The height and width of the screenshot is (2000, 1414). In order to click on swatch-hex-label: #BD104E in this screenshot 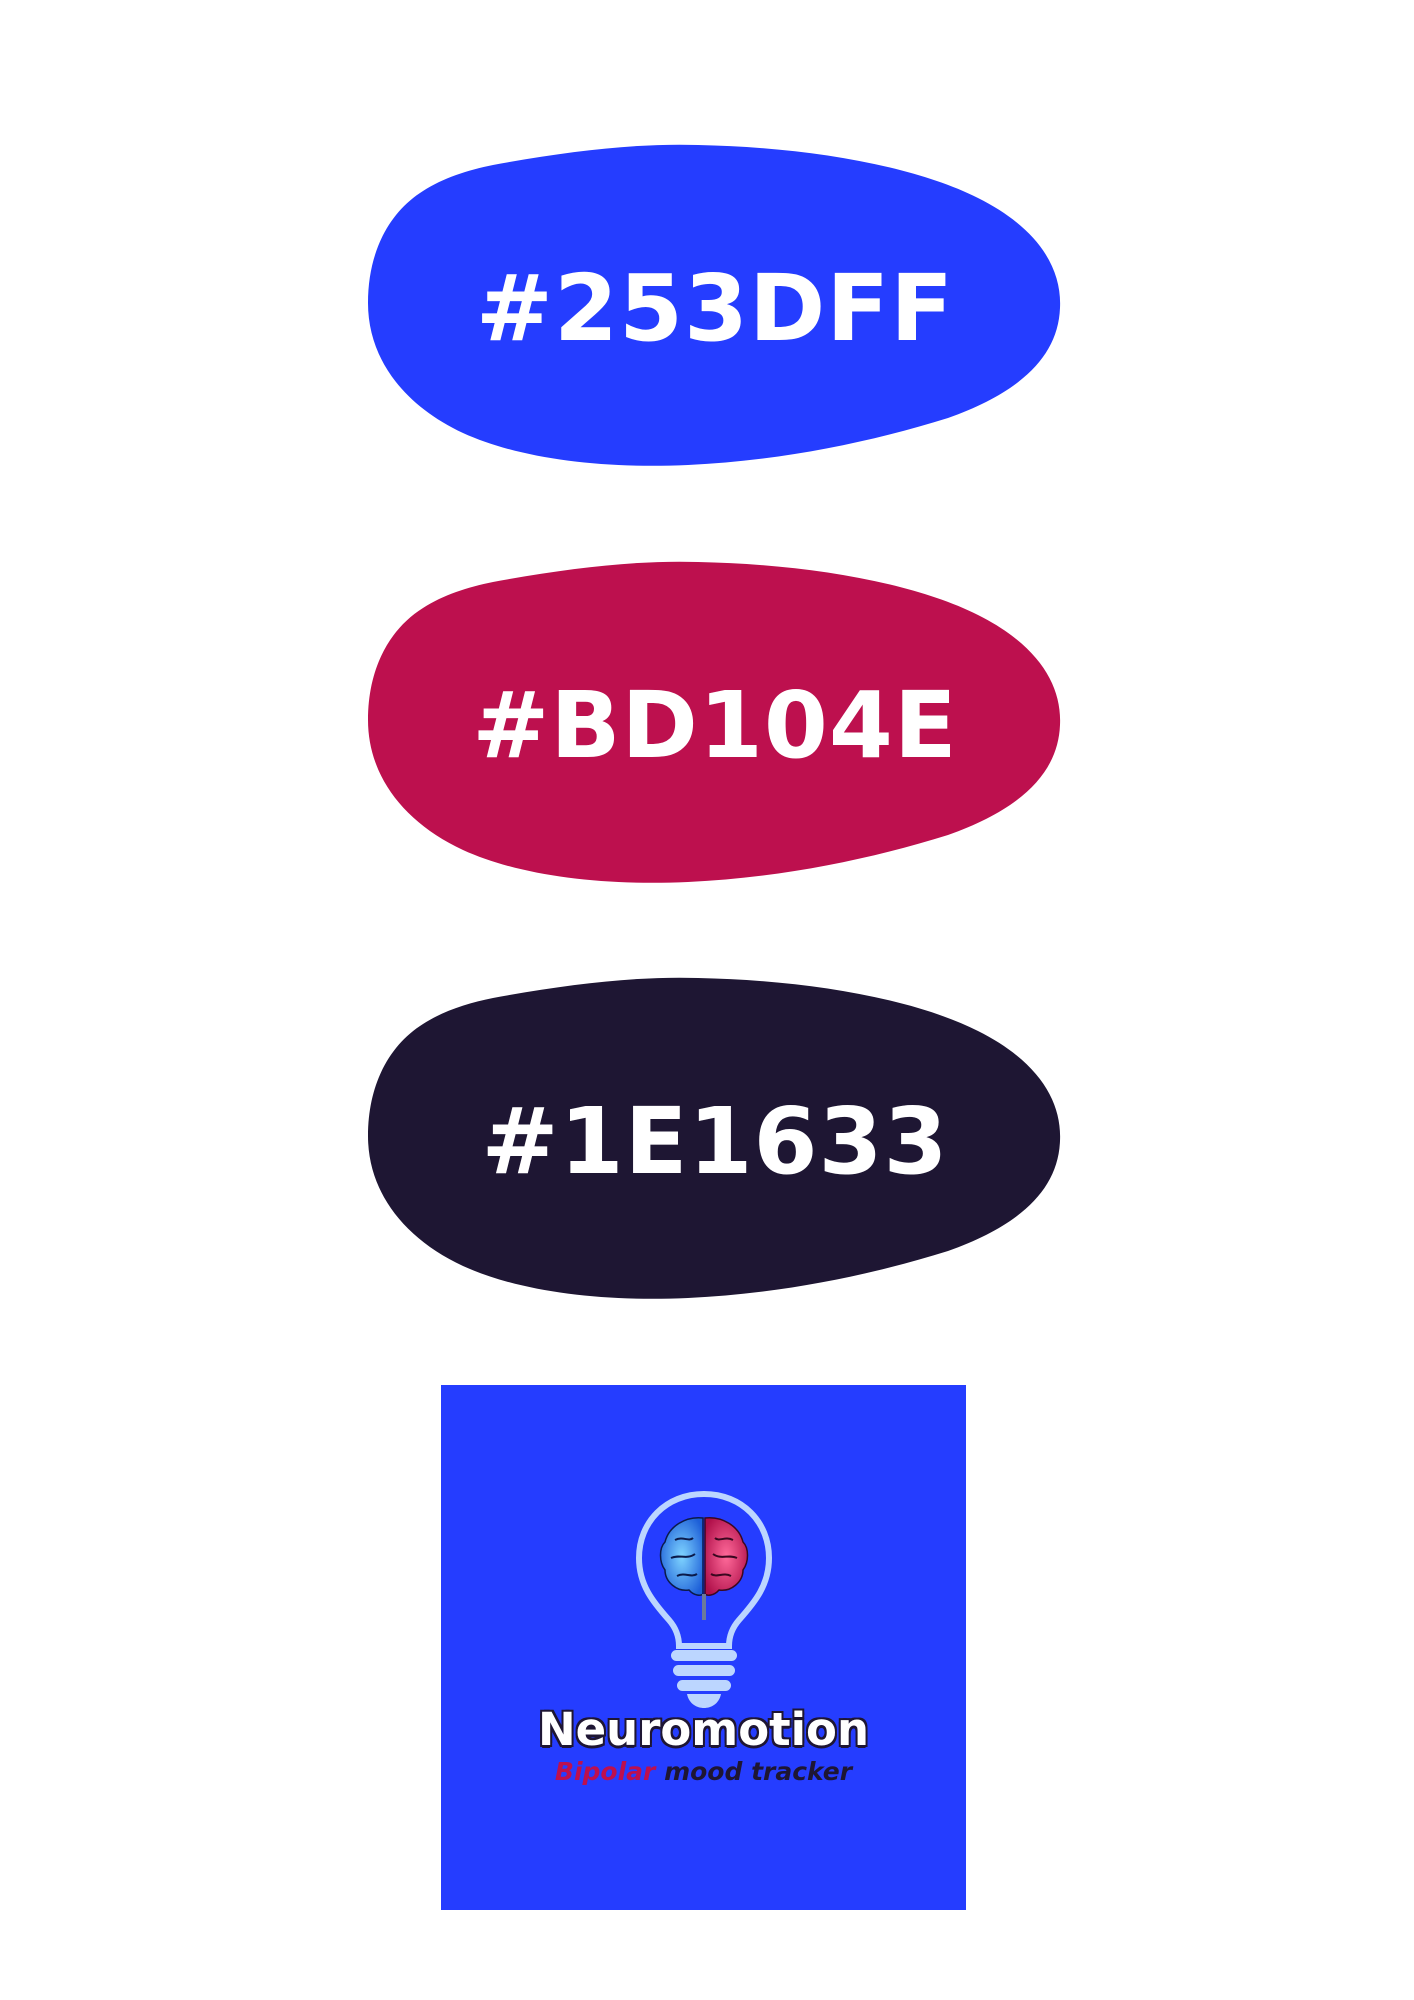, I will do `click(715, 725)`.